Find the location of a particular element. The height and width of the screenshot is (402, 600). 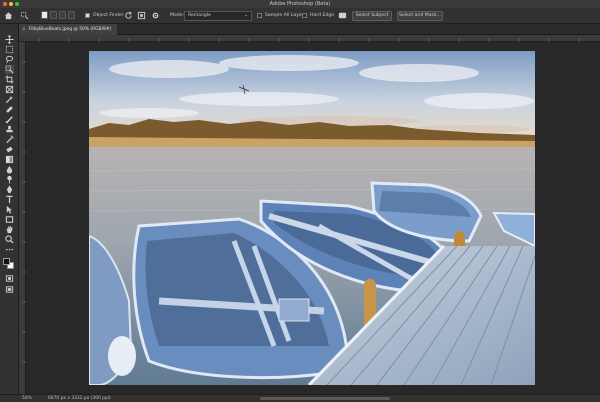

home-icon is located at coordinates (8, 15).